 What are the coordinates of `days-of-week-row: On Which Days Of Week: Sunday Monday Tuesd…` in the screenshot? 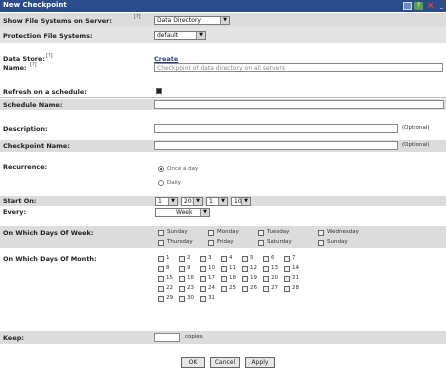 It's located at (223, 237).